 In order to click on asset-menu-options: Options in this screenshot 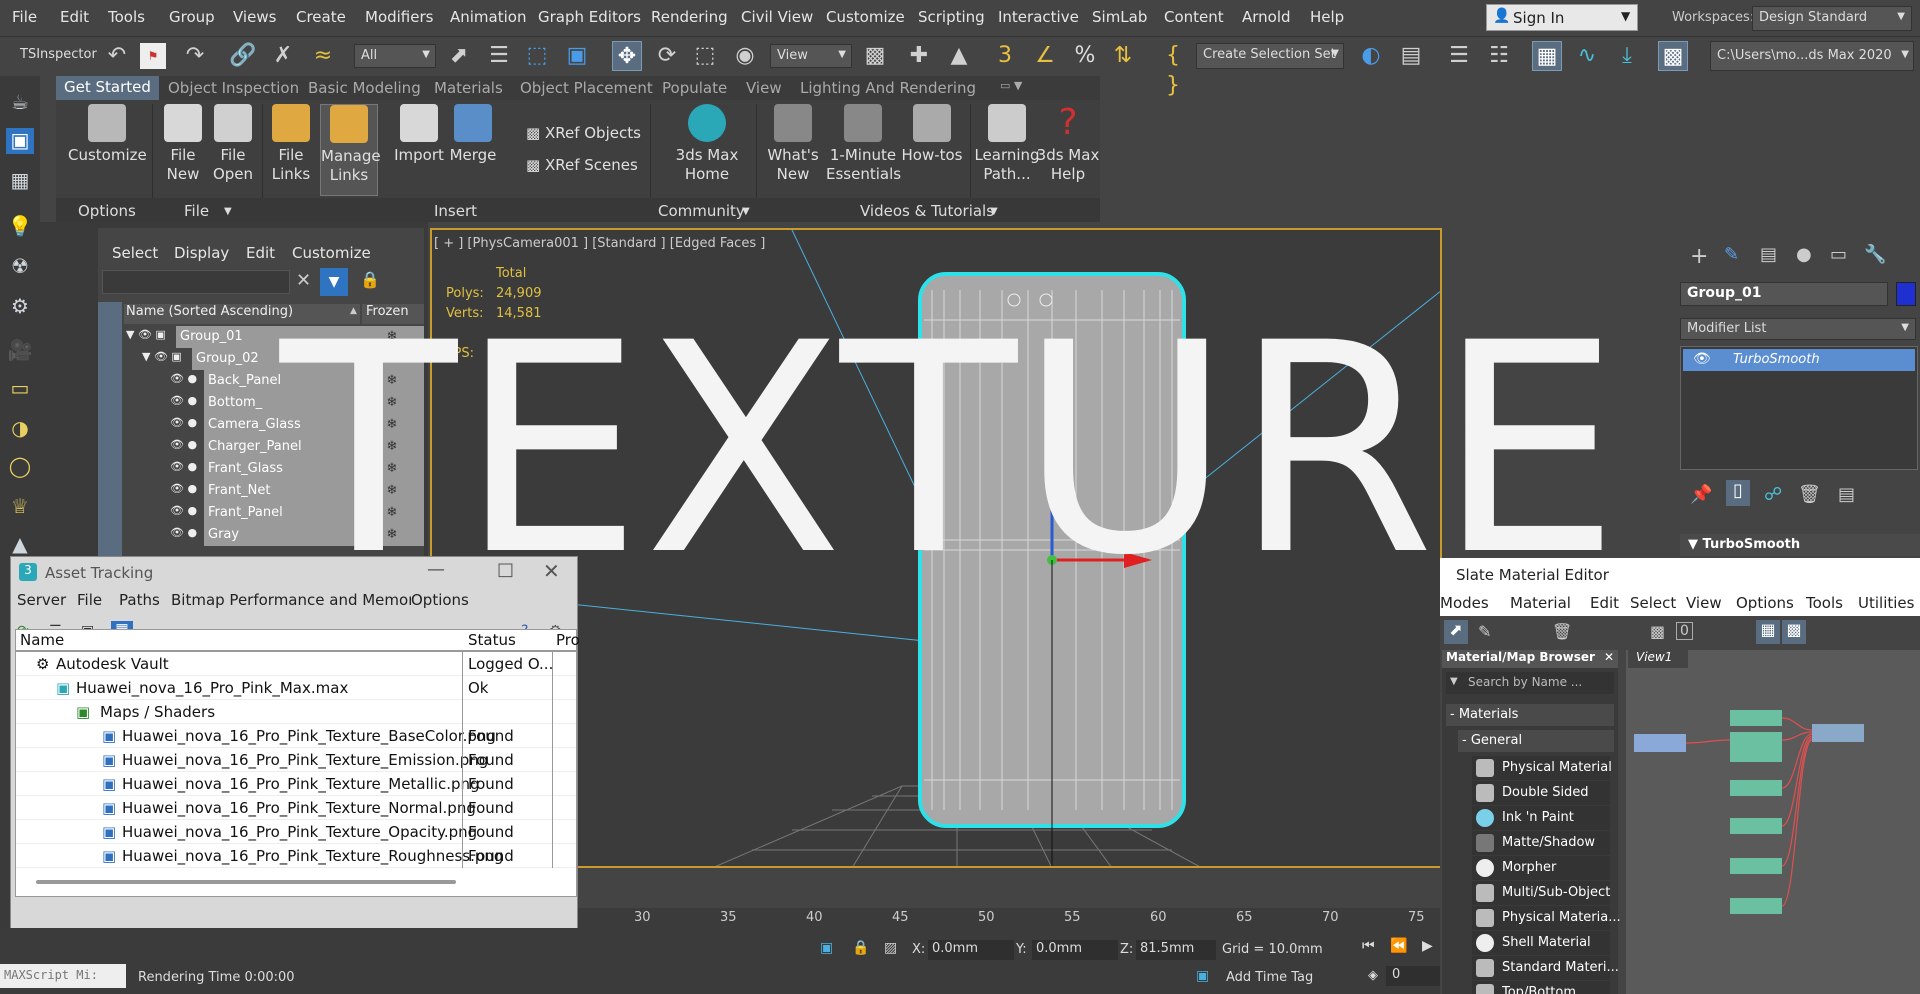, I will do `click(440, 600)`.